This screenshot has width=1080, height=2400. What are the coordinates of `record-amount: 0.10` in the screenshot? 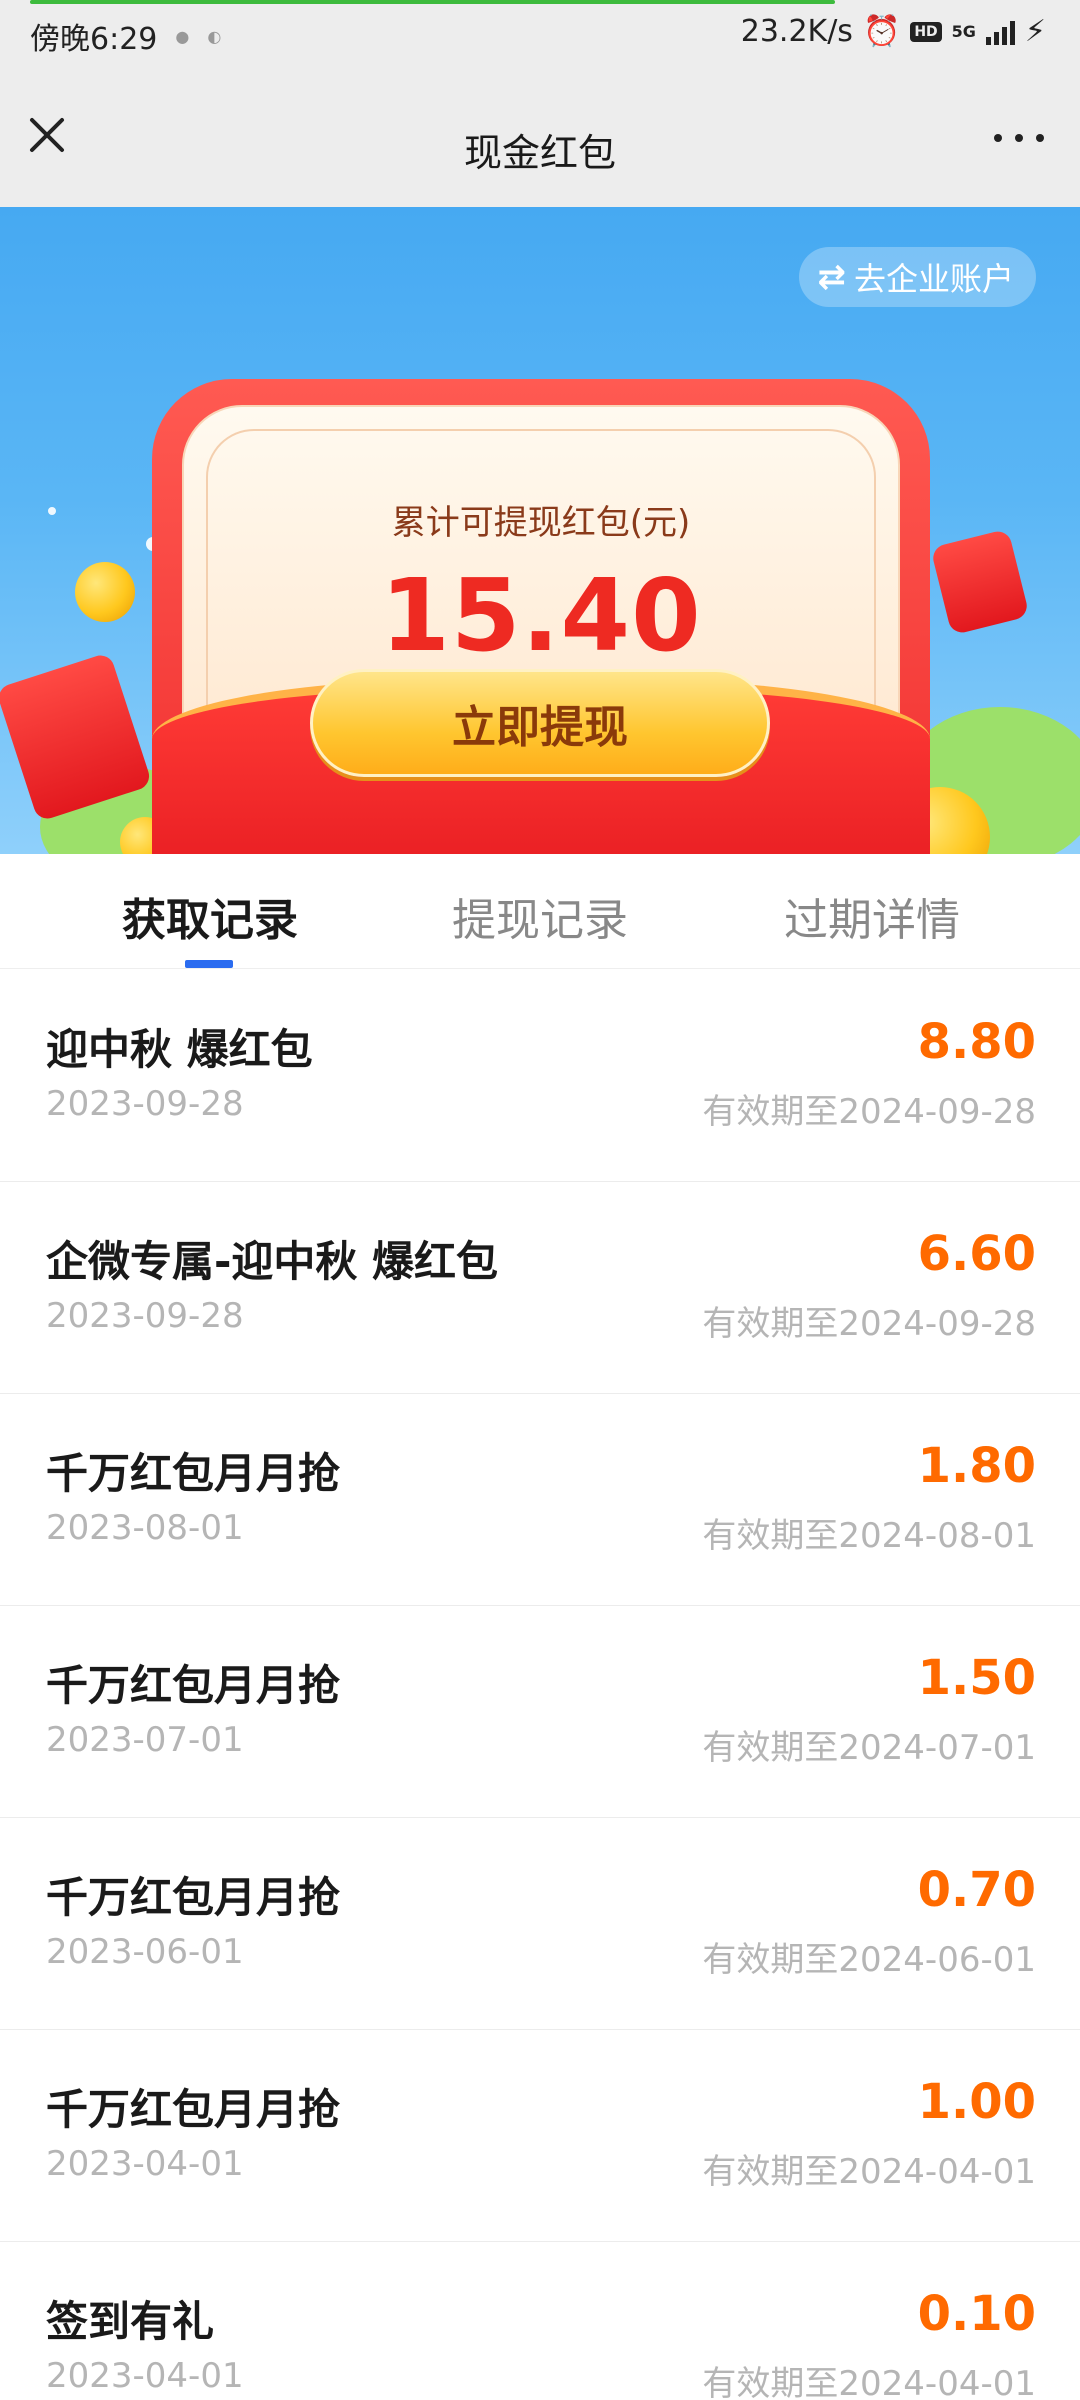 It's located at (976, 2314).